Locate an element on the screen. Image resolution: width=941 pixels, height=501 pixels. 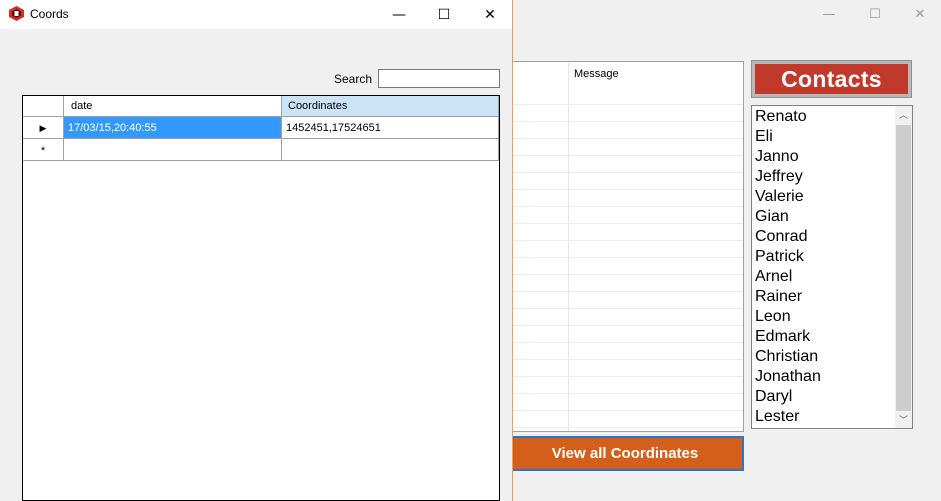
scroll-up-icon: ︿ is located at coordinates (903, 114).